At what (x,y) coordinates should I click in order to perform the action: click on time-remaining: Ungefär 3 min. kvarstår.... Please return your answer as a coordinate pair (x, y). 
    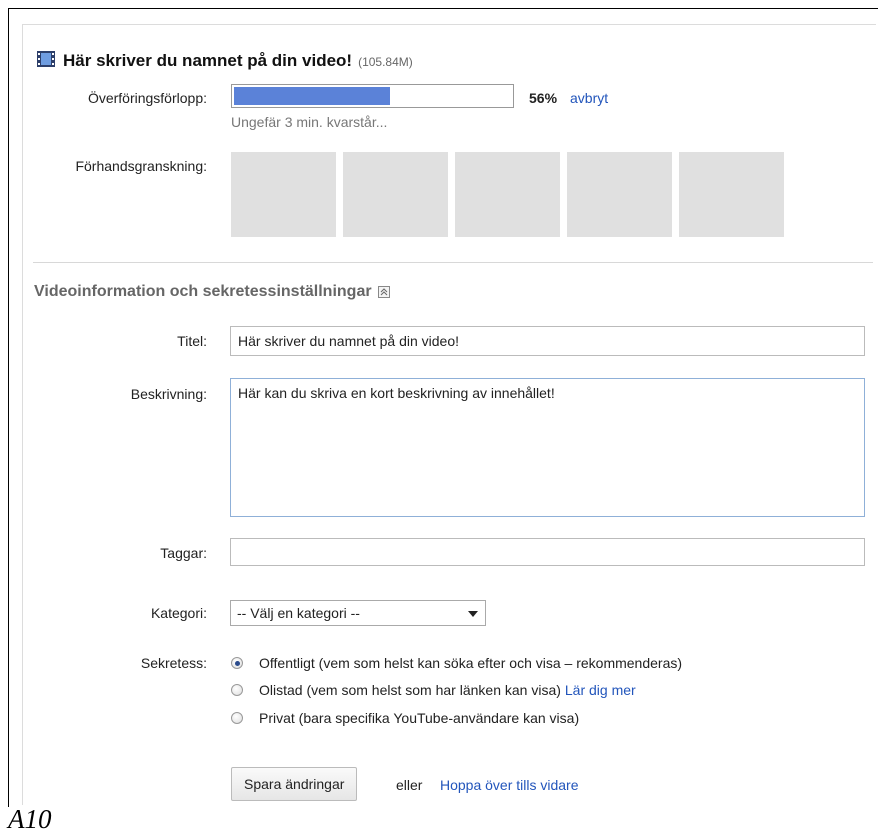
    Looking at the image, I should click on (309, 122).